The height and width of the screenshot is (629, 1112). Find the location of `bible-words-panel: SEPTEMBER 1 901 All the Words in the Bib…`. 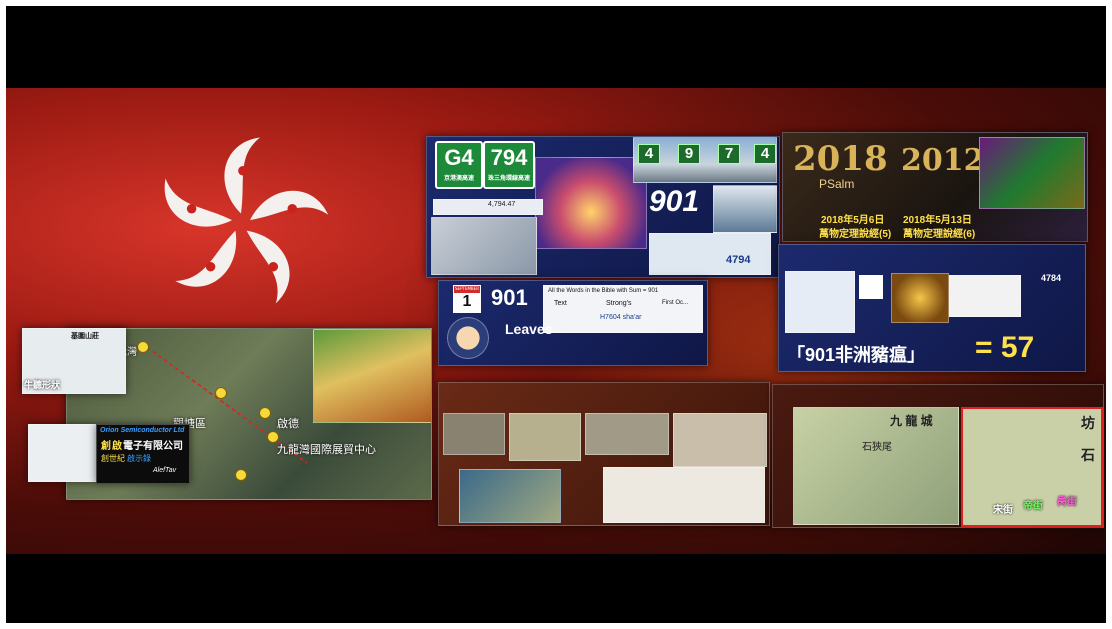

bible-words-panel: SEPTEMBER 1 901 All the Words in the Bib… is located at coordinates (573, 323).